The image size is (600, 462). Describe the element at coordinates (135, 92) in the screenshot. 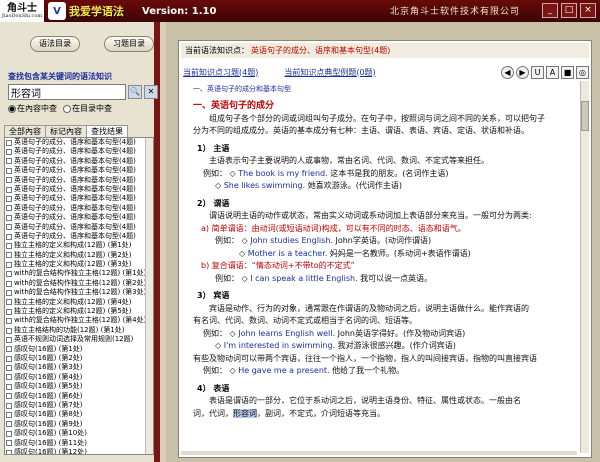

I see `search-icon: 🔍` at that location.